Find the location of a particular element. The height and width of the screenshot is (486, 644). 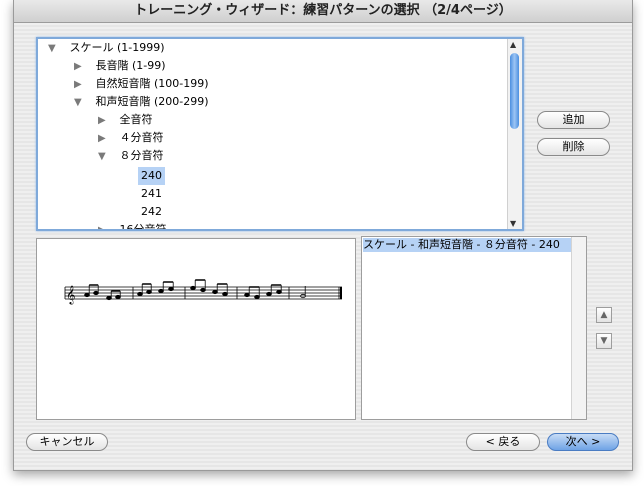

tree-row-240-selected: 240 is located at coordinates (151, 176).